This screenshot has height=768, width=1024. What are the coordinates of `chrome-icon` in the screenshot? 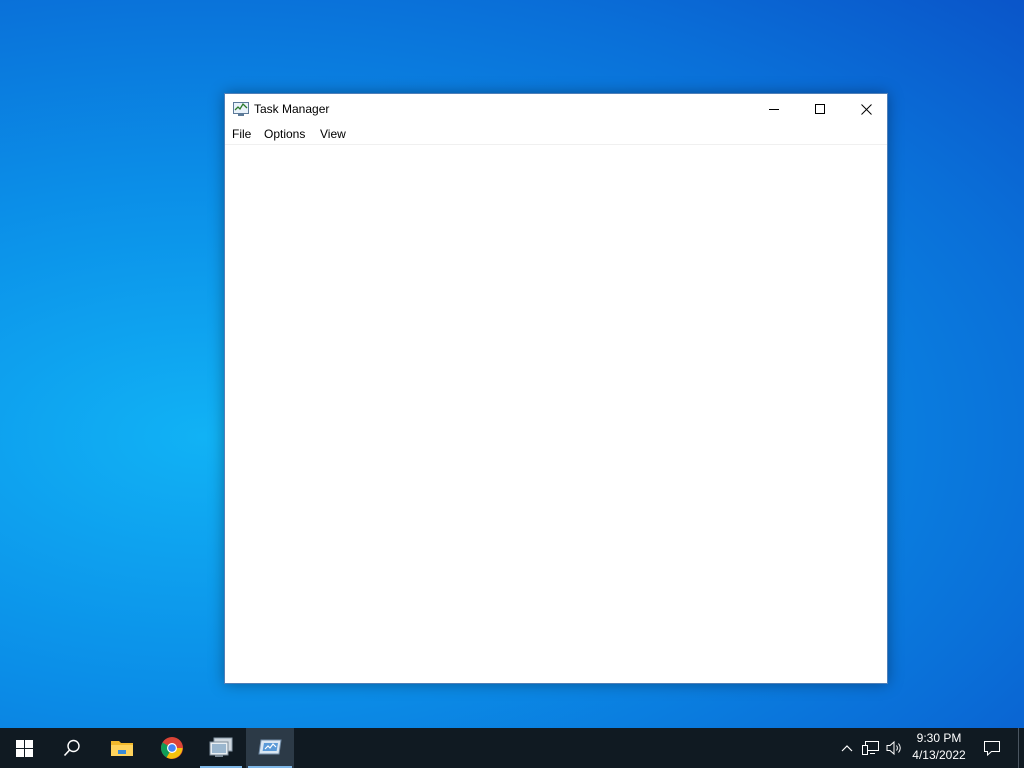 It's located at (172, 748).